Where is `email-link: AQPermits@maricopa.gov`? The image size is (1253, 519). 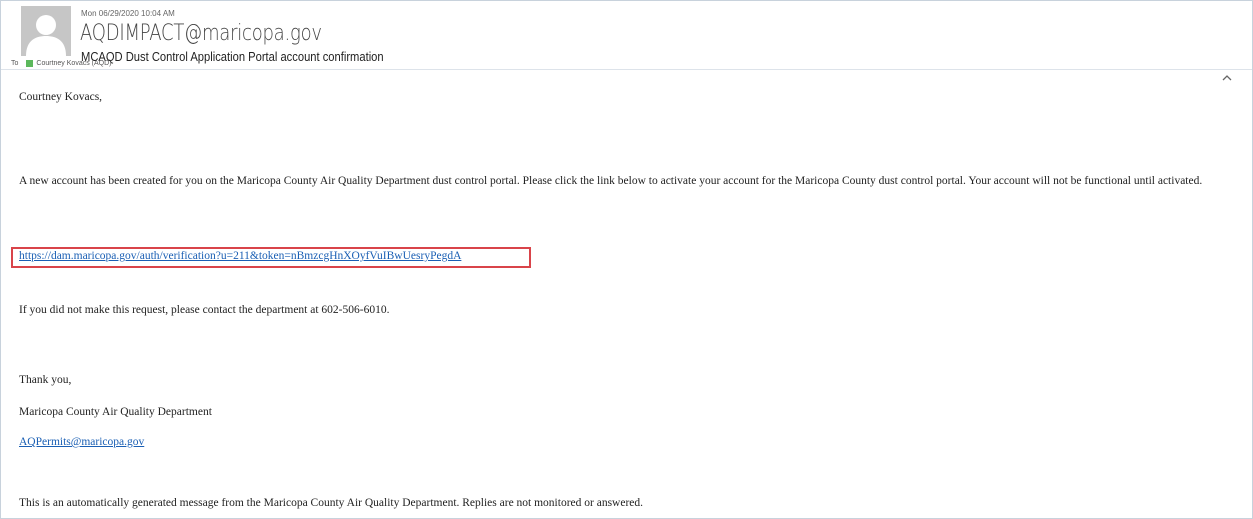 email-link: AQPermits@maricopa.gov is located at coordinates (81, 442).